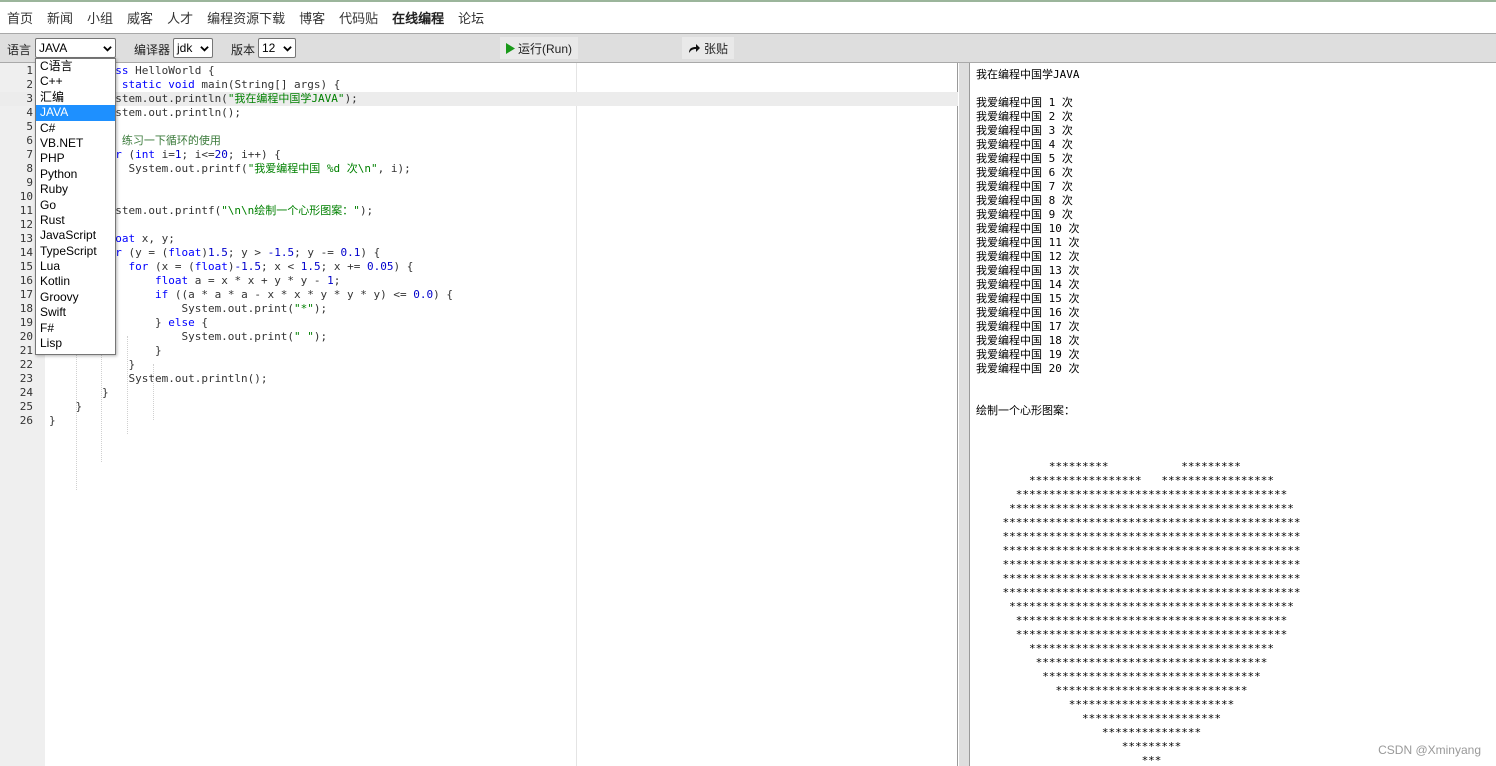 The height and width of the screenshot is (766, 1496). I want to click on code-line: 22 }, so click(479, 365).